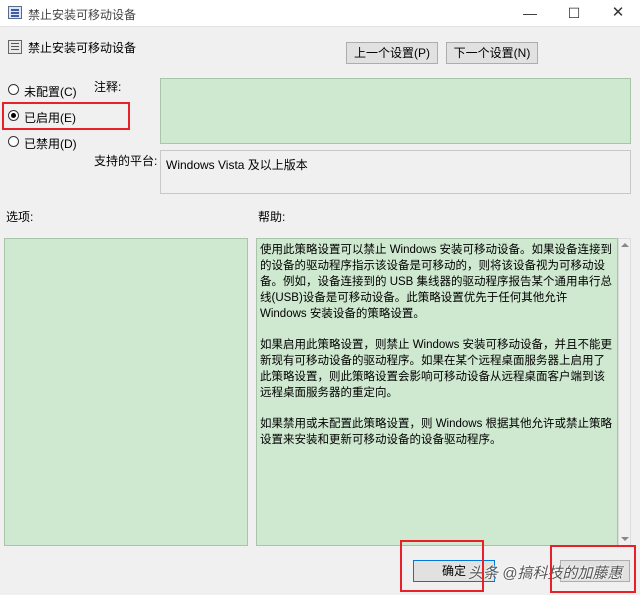 This screenshot has height=595, width=640. Describe the element at coordinates (392, 53) in the screenshot. I see `previous-setting-button: 上一个设置(P)` at that location.